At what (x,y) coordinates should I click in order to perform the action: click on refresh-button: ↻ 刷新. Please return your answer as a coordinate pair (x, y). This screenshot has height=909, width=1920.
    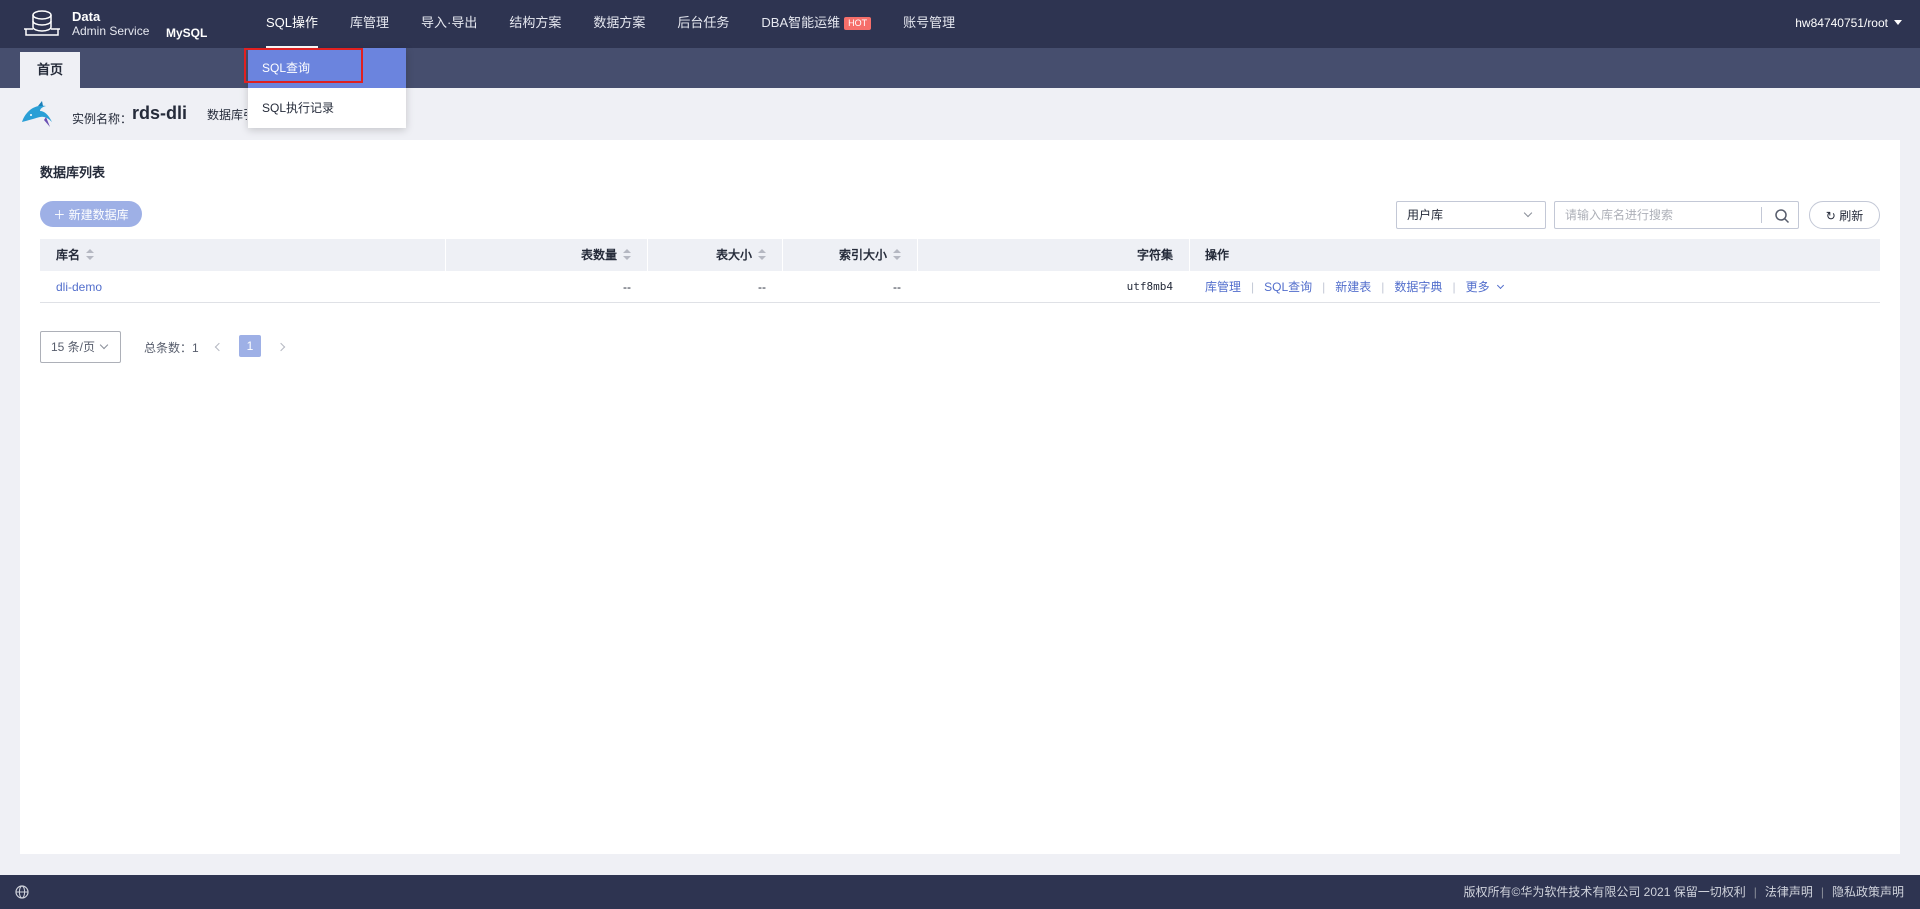
    Looking at the image, I should click on (1844, 215).